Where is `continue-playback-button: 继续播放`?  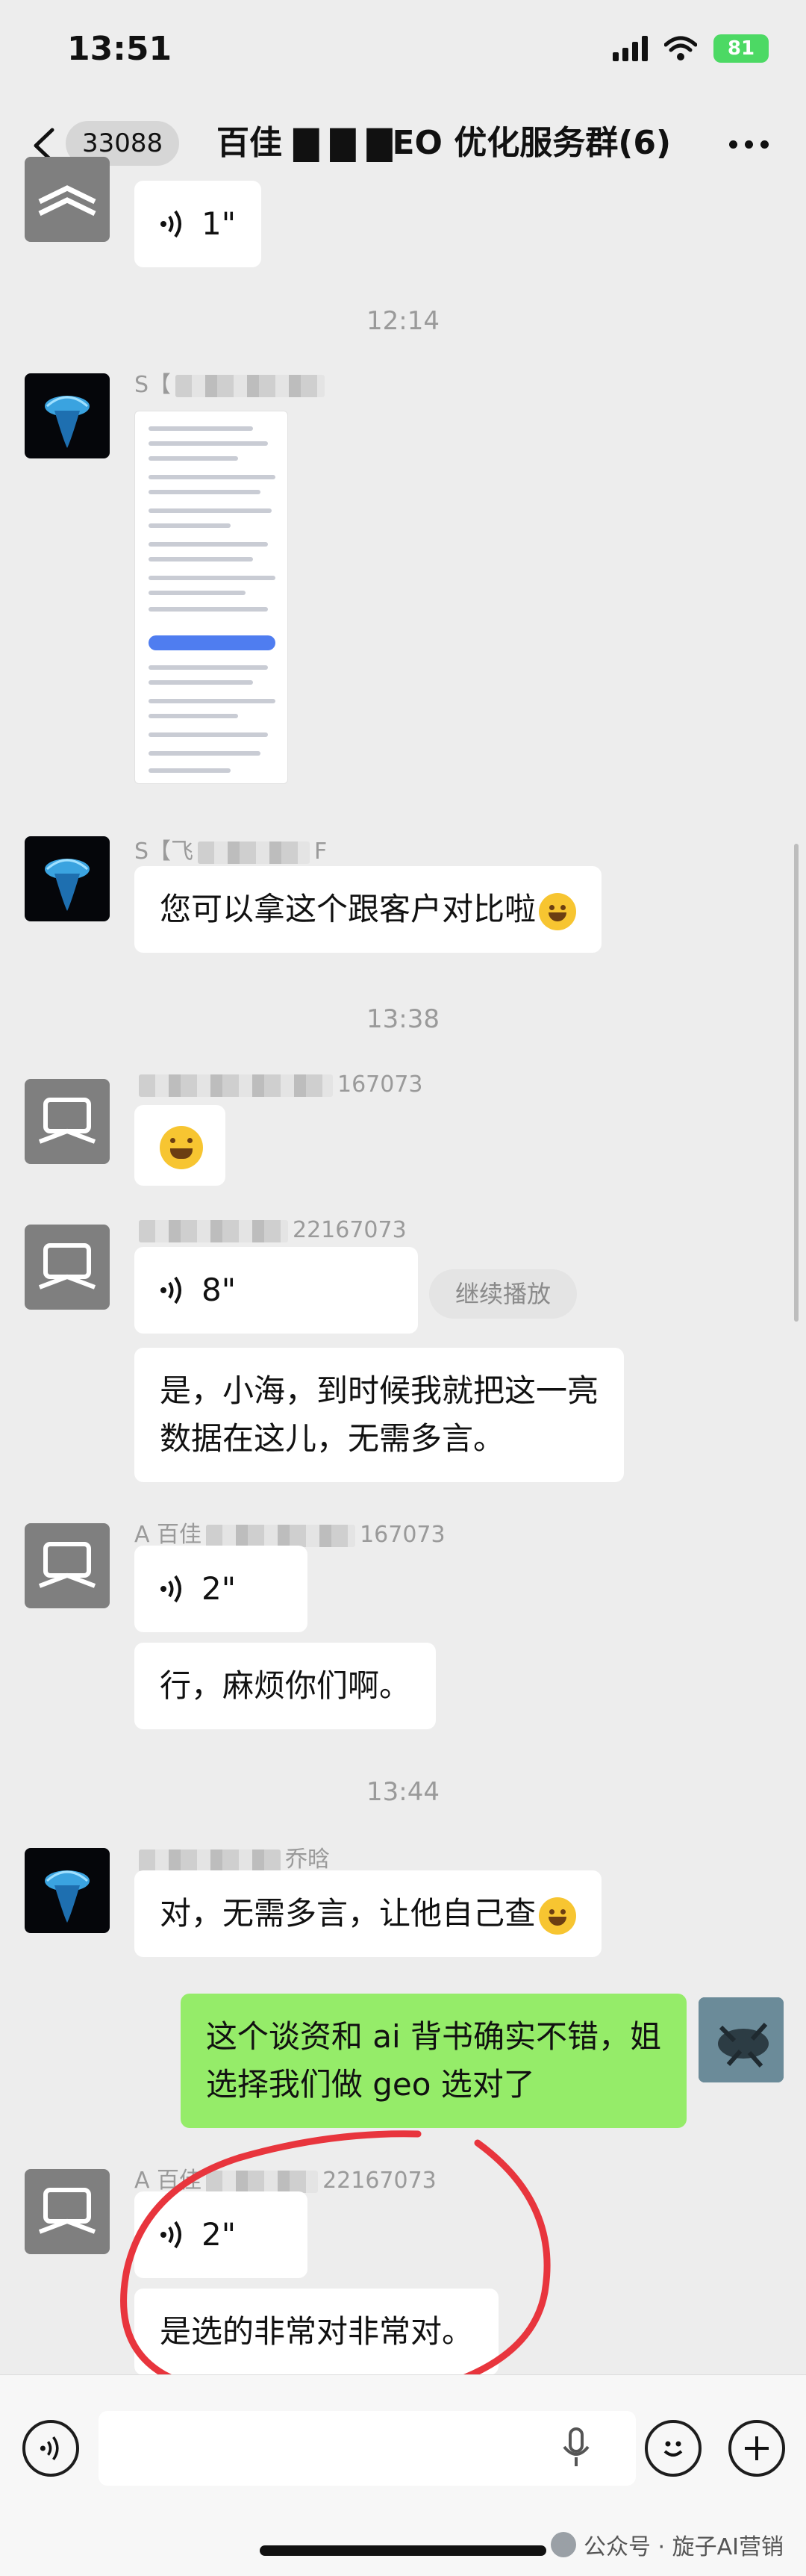 continue-playback-button: 继续播放 is located at coordinates (503, 1294).